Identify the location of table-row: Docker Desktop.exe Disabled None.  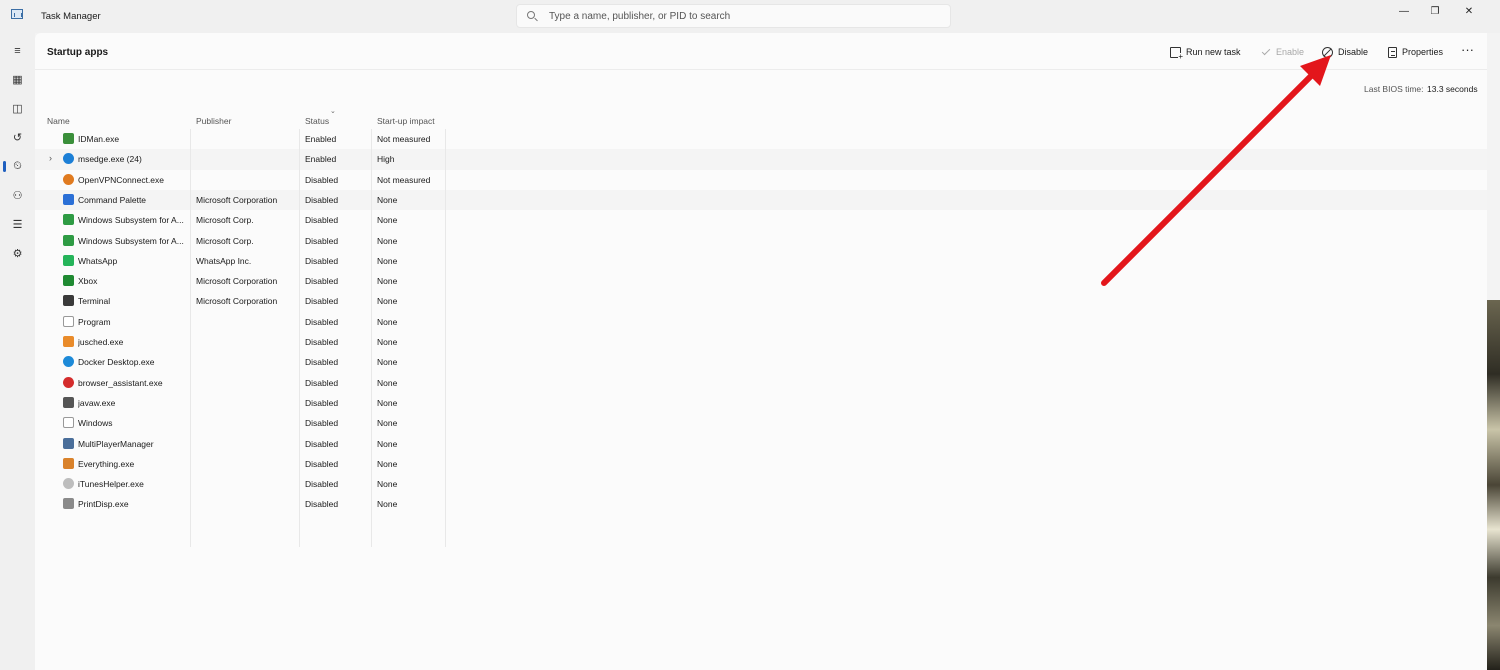
(761, 362).